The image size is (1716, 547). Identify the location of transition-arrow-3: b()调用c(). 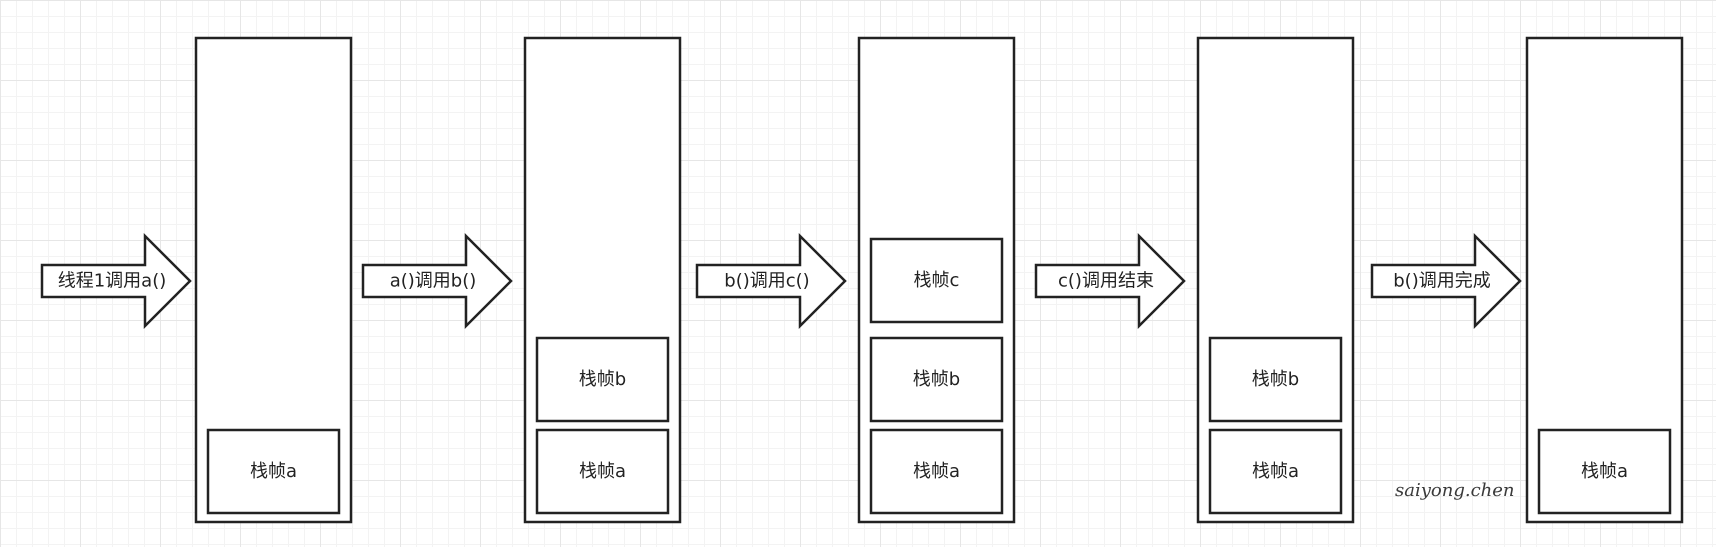
(771, 281).